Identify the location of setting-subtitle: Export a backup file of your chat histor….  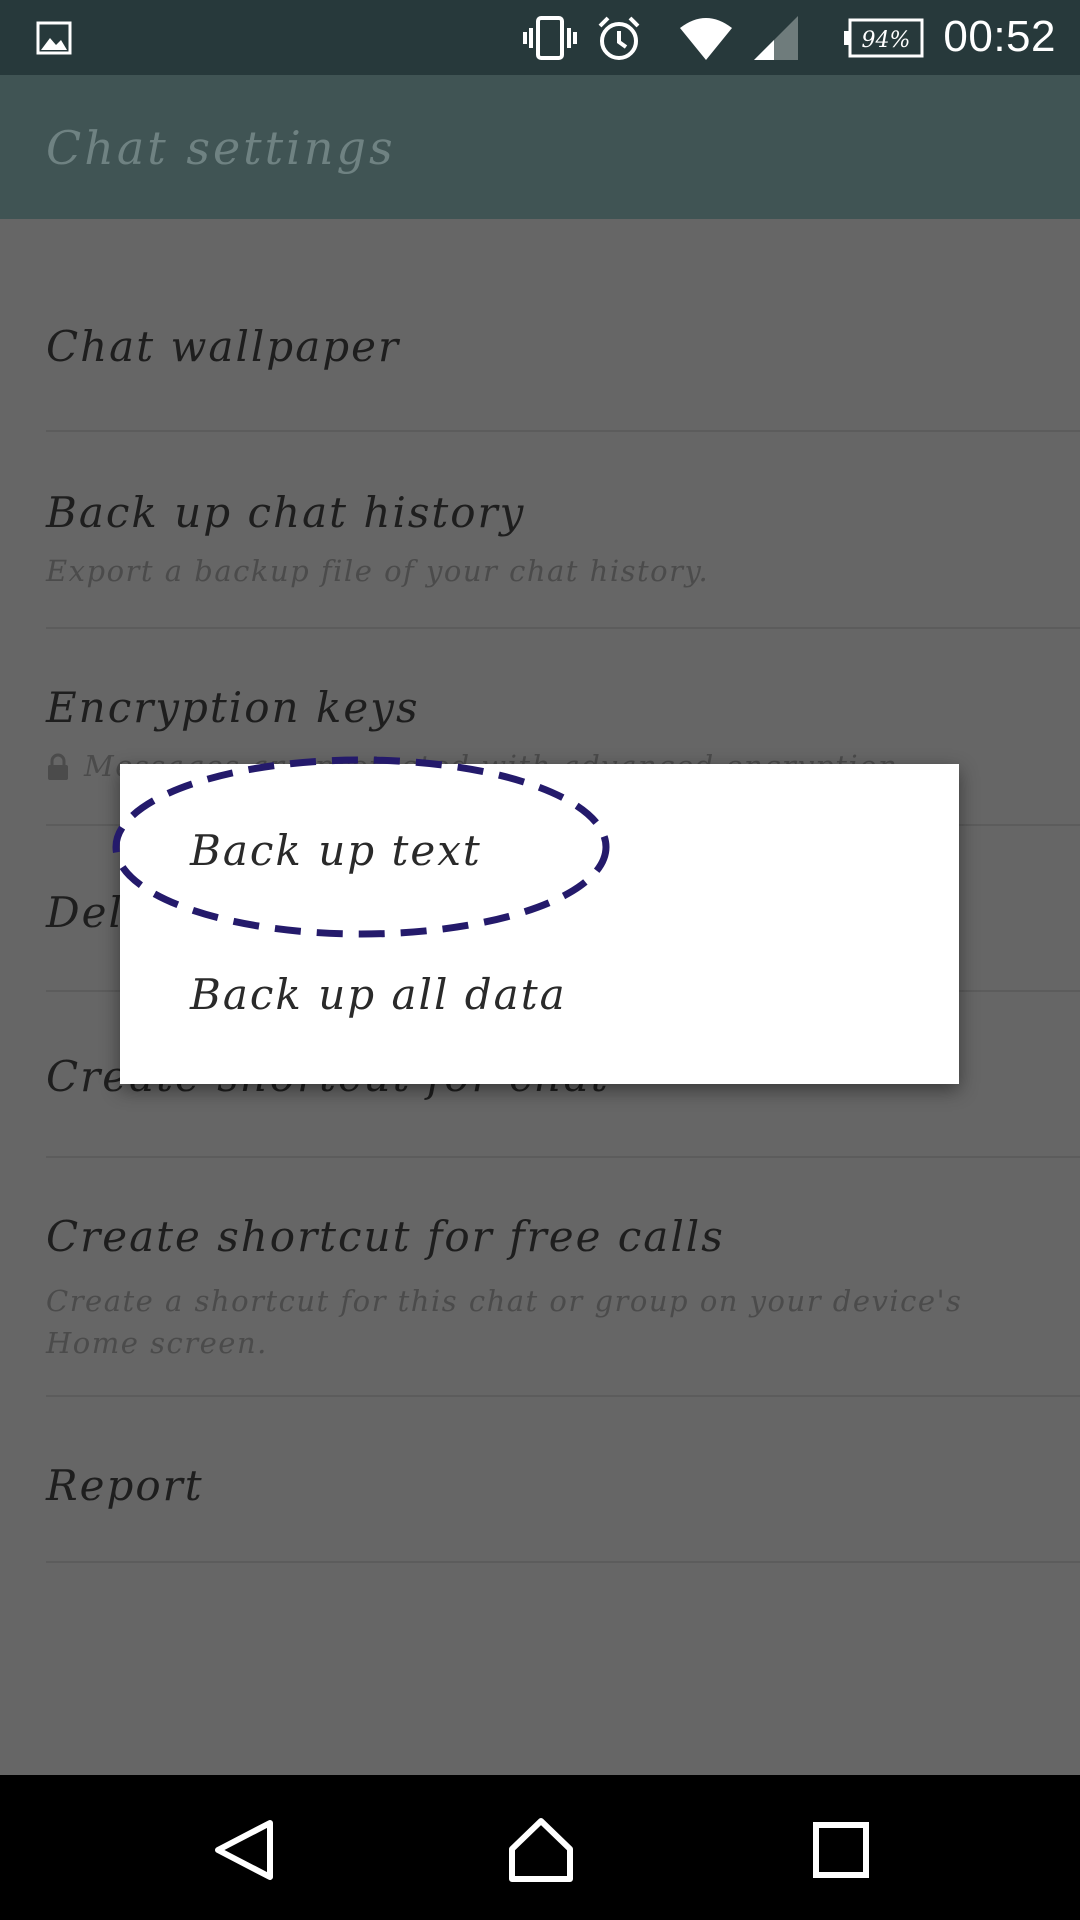
(378, 571).